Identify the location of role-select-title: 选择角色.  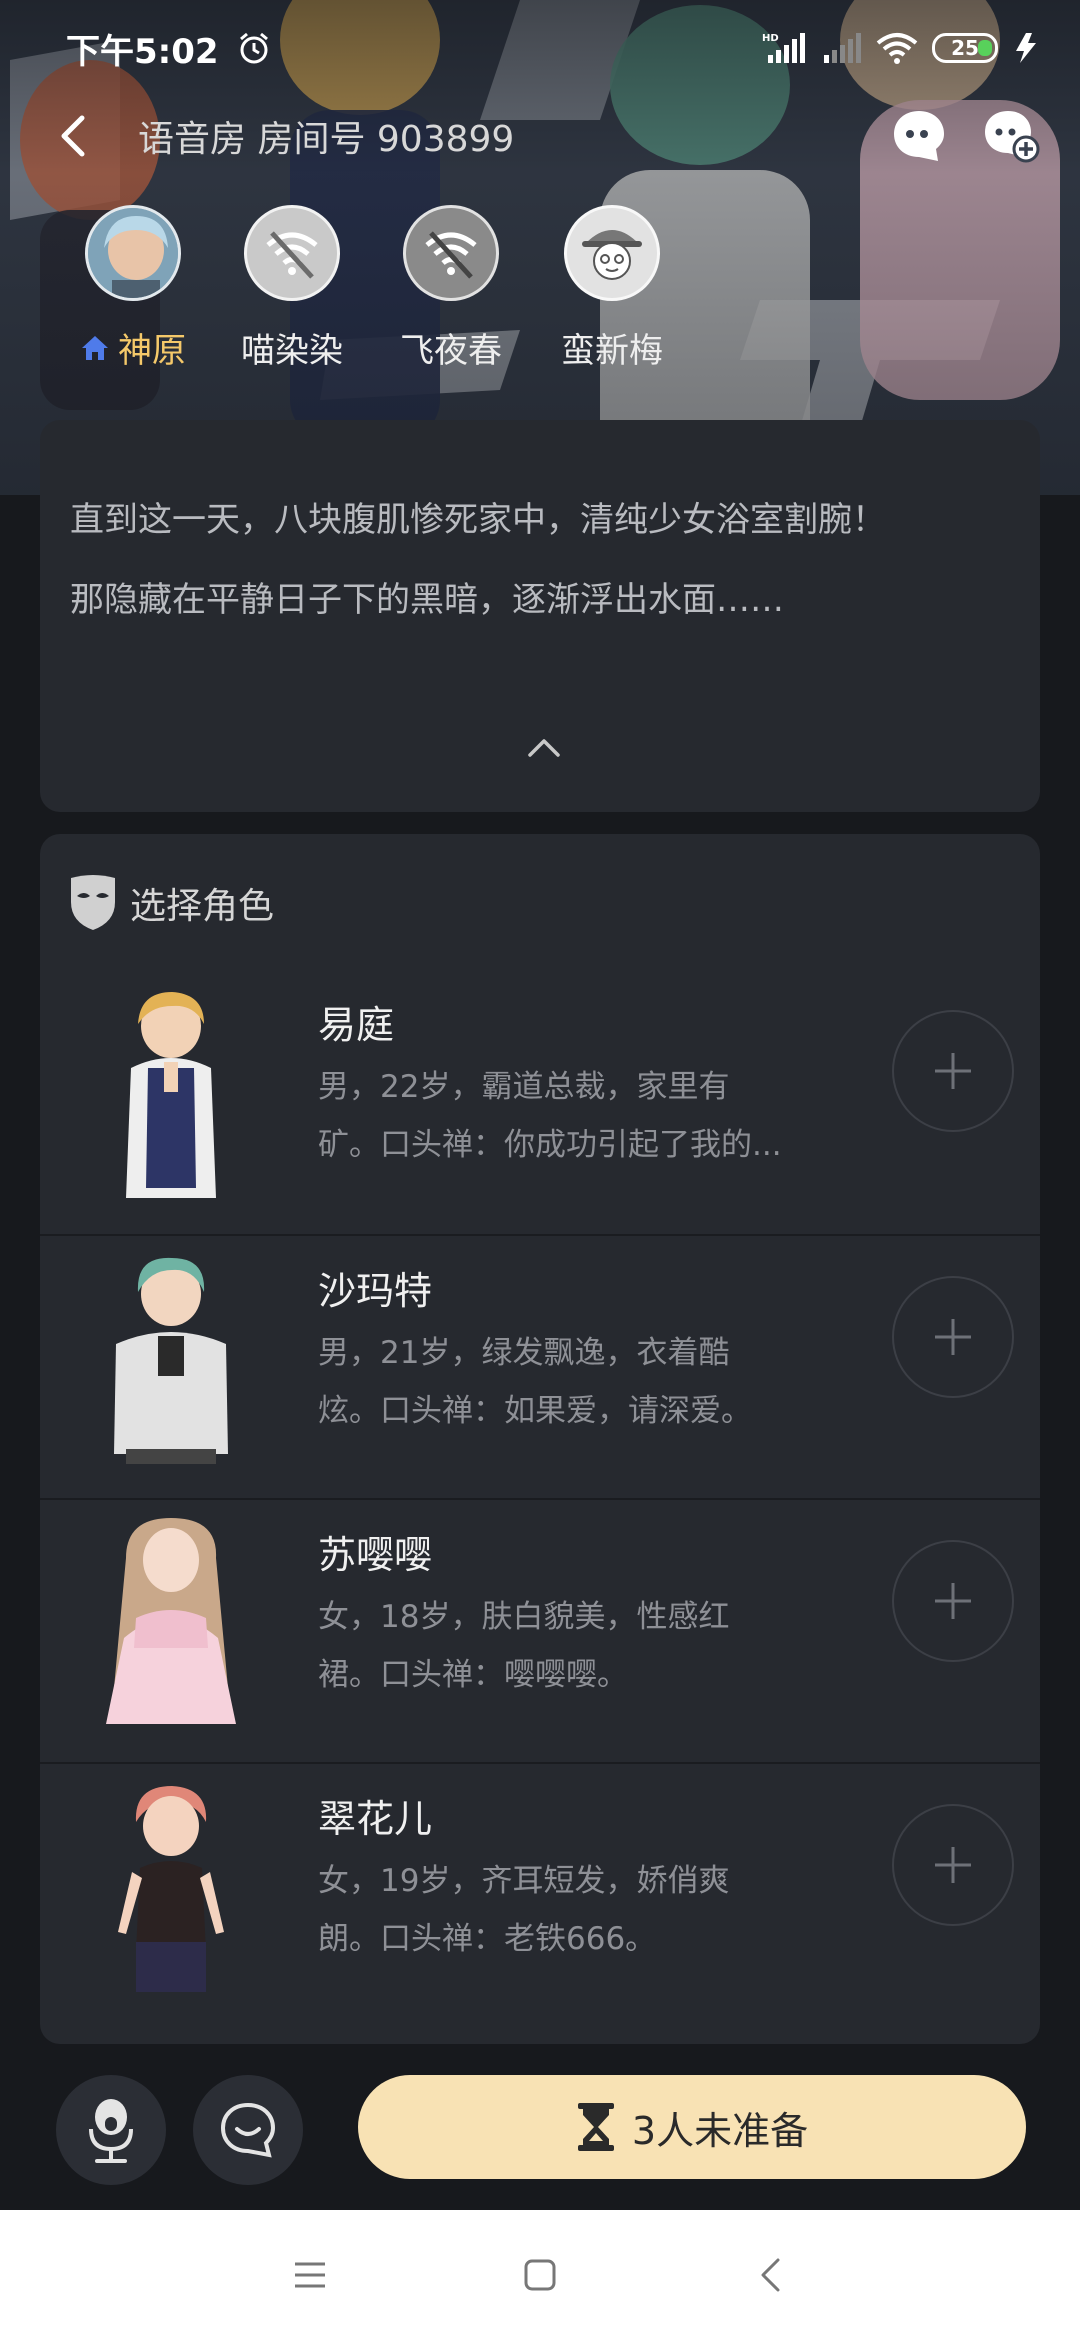
(202, 906).